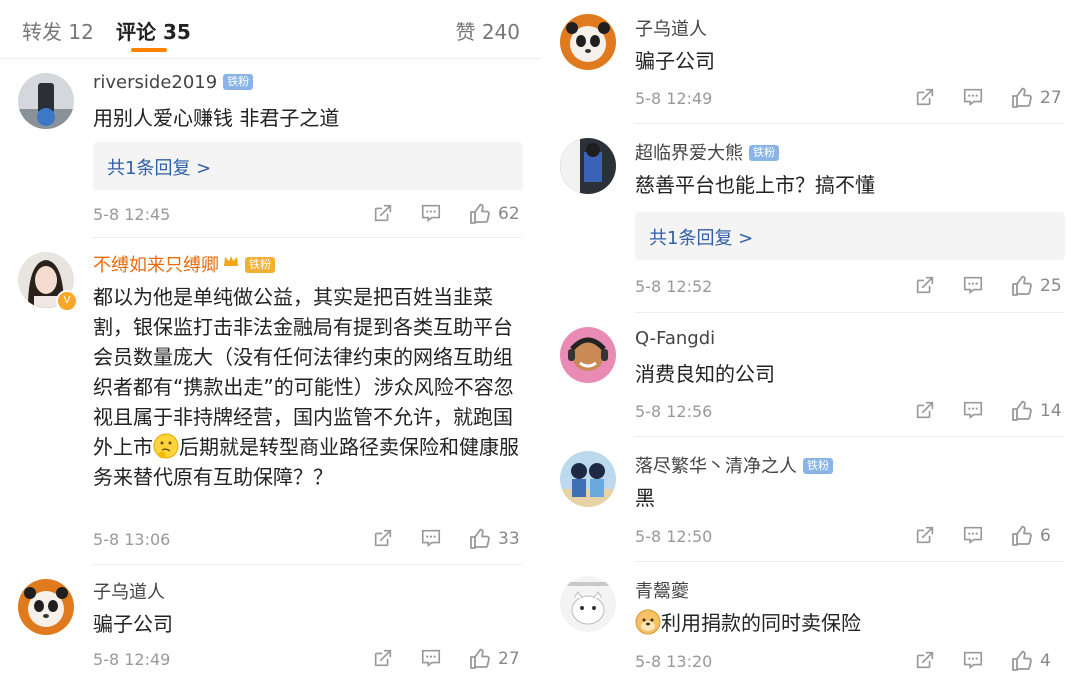 The width and height of the screenshot is (1080, 680). I want to click on comment-item: 落尽繁华丶清净之人 铁粉 黑 5-8 12:50 6, so click(811, 499).